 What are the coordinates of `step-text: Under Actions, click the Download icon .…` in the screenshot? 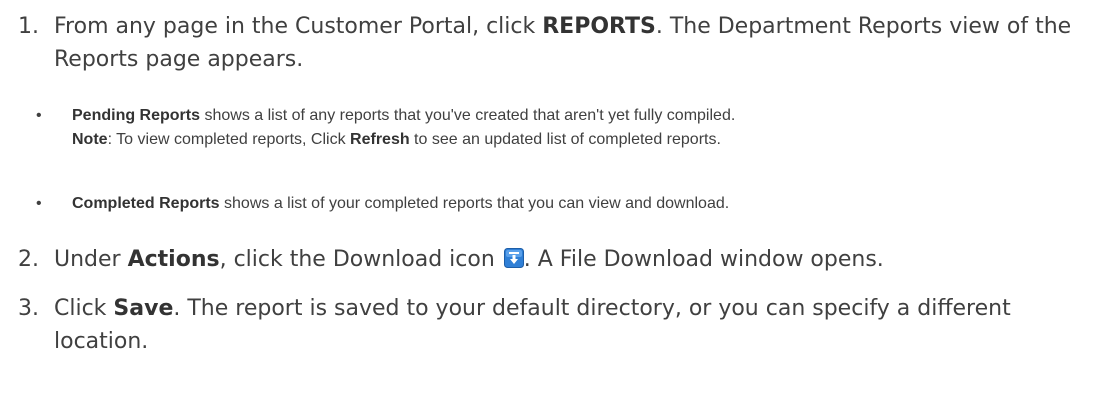 It's located at (576, 259).